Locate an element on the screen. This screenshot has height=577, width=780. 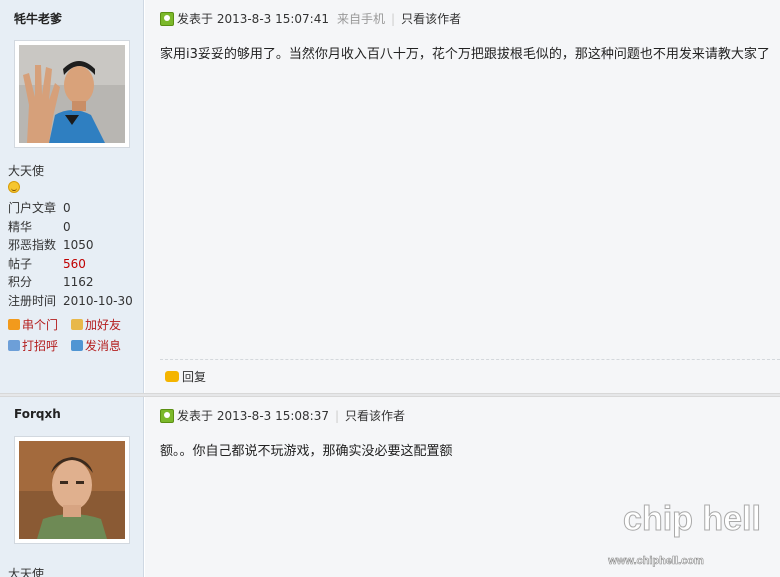
post-meta: 发表于 2013-8-3 15:07:41 来自手机 | 只看该作者 is located at coordinates (310, 18).